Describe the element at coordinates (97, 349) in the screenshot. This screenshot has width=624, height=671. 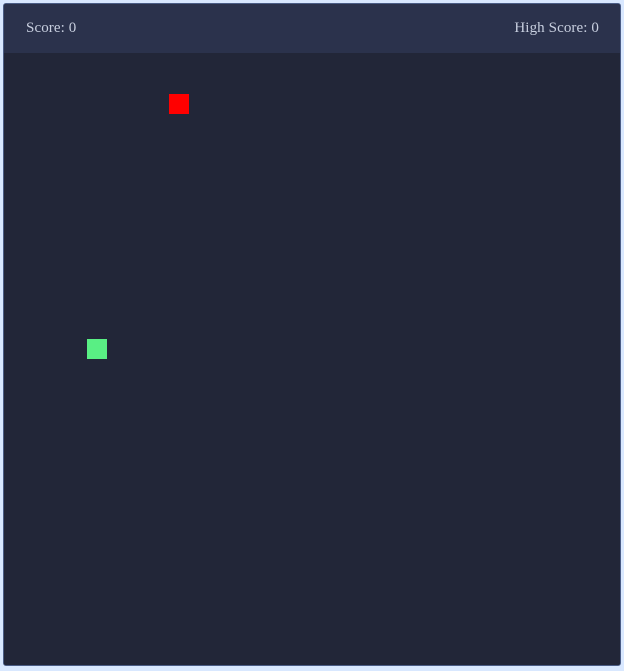
I see `snake-head` at that location.